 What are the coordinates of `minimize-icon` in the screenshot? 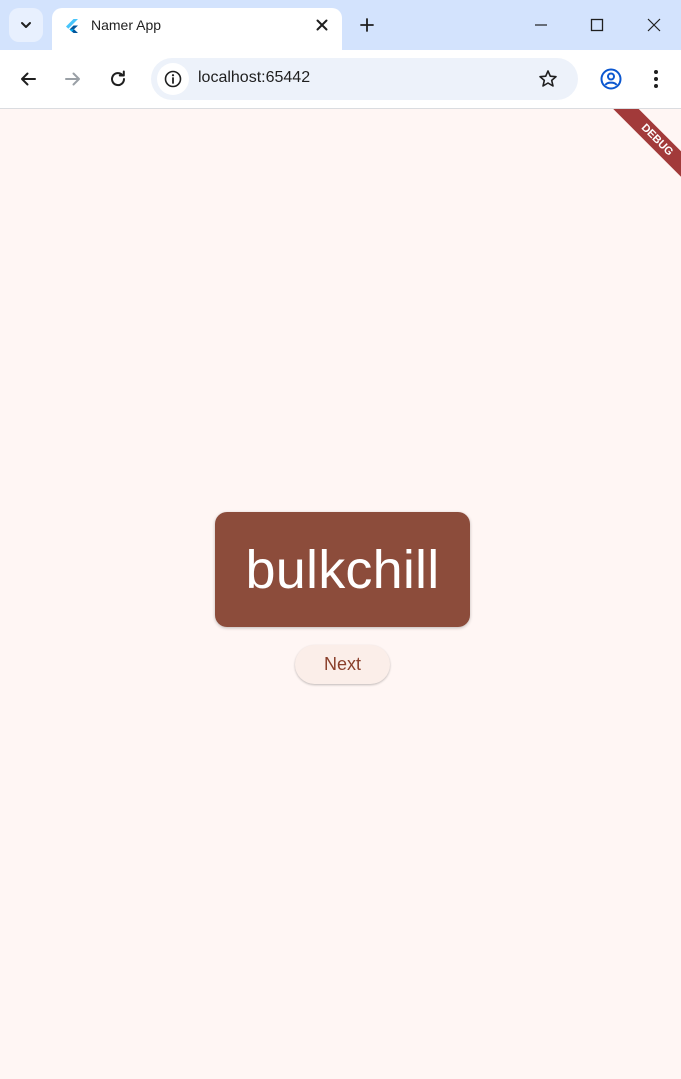 It's located at (541, 25).